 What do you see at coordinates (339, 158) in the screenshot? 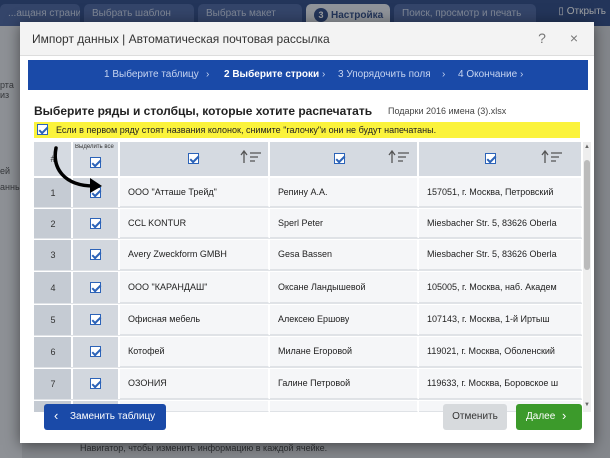
I see `column-b-checkbox` at bounding box center [339, 158].